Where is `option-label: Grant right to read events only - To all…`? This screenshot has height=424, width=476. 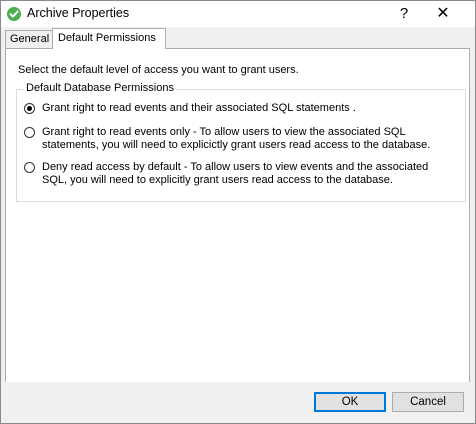
option-label: Grant right to read events only - To all… is located at coordinates (242, 139).